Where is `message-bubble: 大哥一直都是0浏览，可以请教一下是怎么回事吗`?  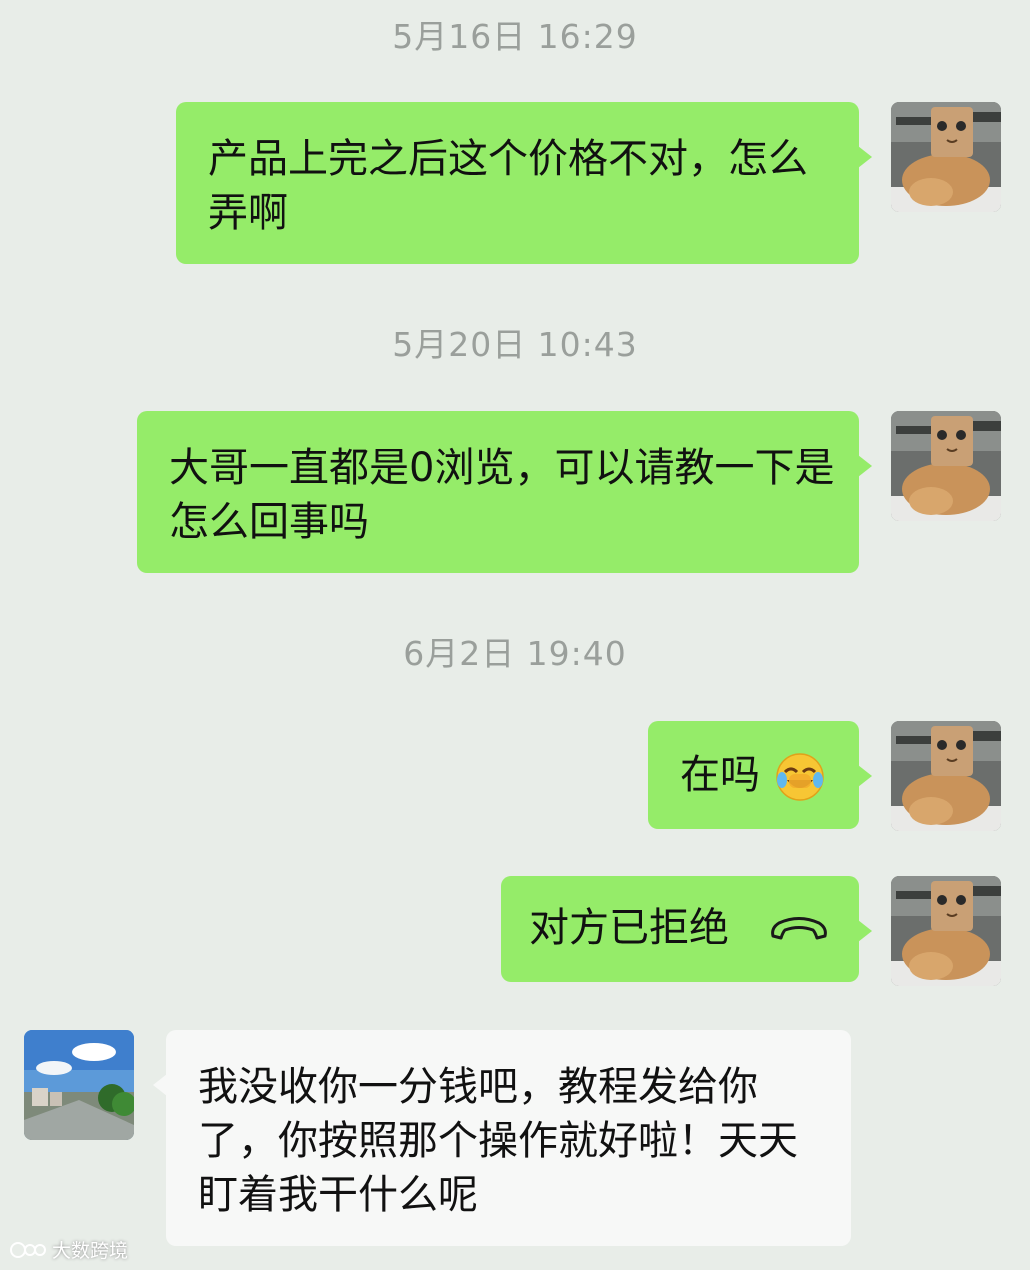
message-bubble: 大哥一直都是0浏览，可以请教一下是怎么回事吗 is located at coordinates (504, 492).